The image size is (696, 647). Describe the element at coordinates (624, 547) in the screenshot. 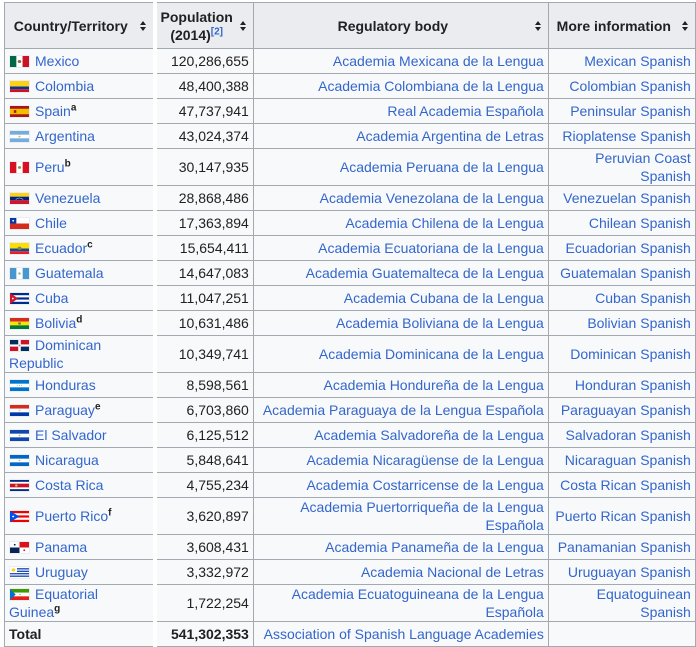

I see `more-info-link: Panamanian Spanish` at that location.